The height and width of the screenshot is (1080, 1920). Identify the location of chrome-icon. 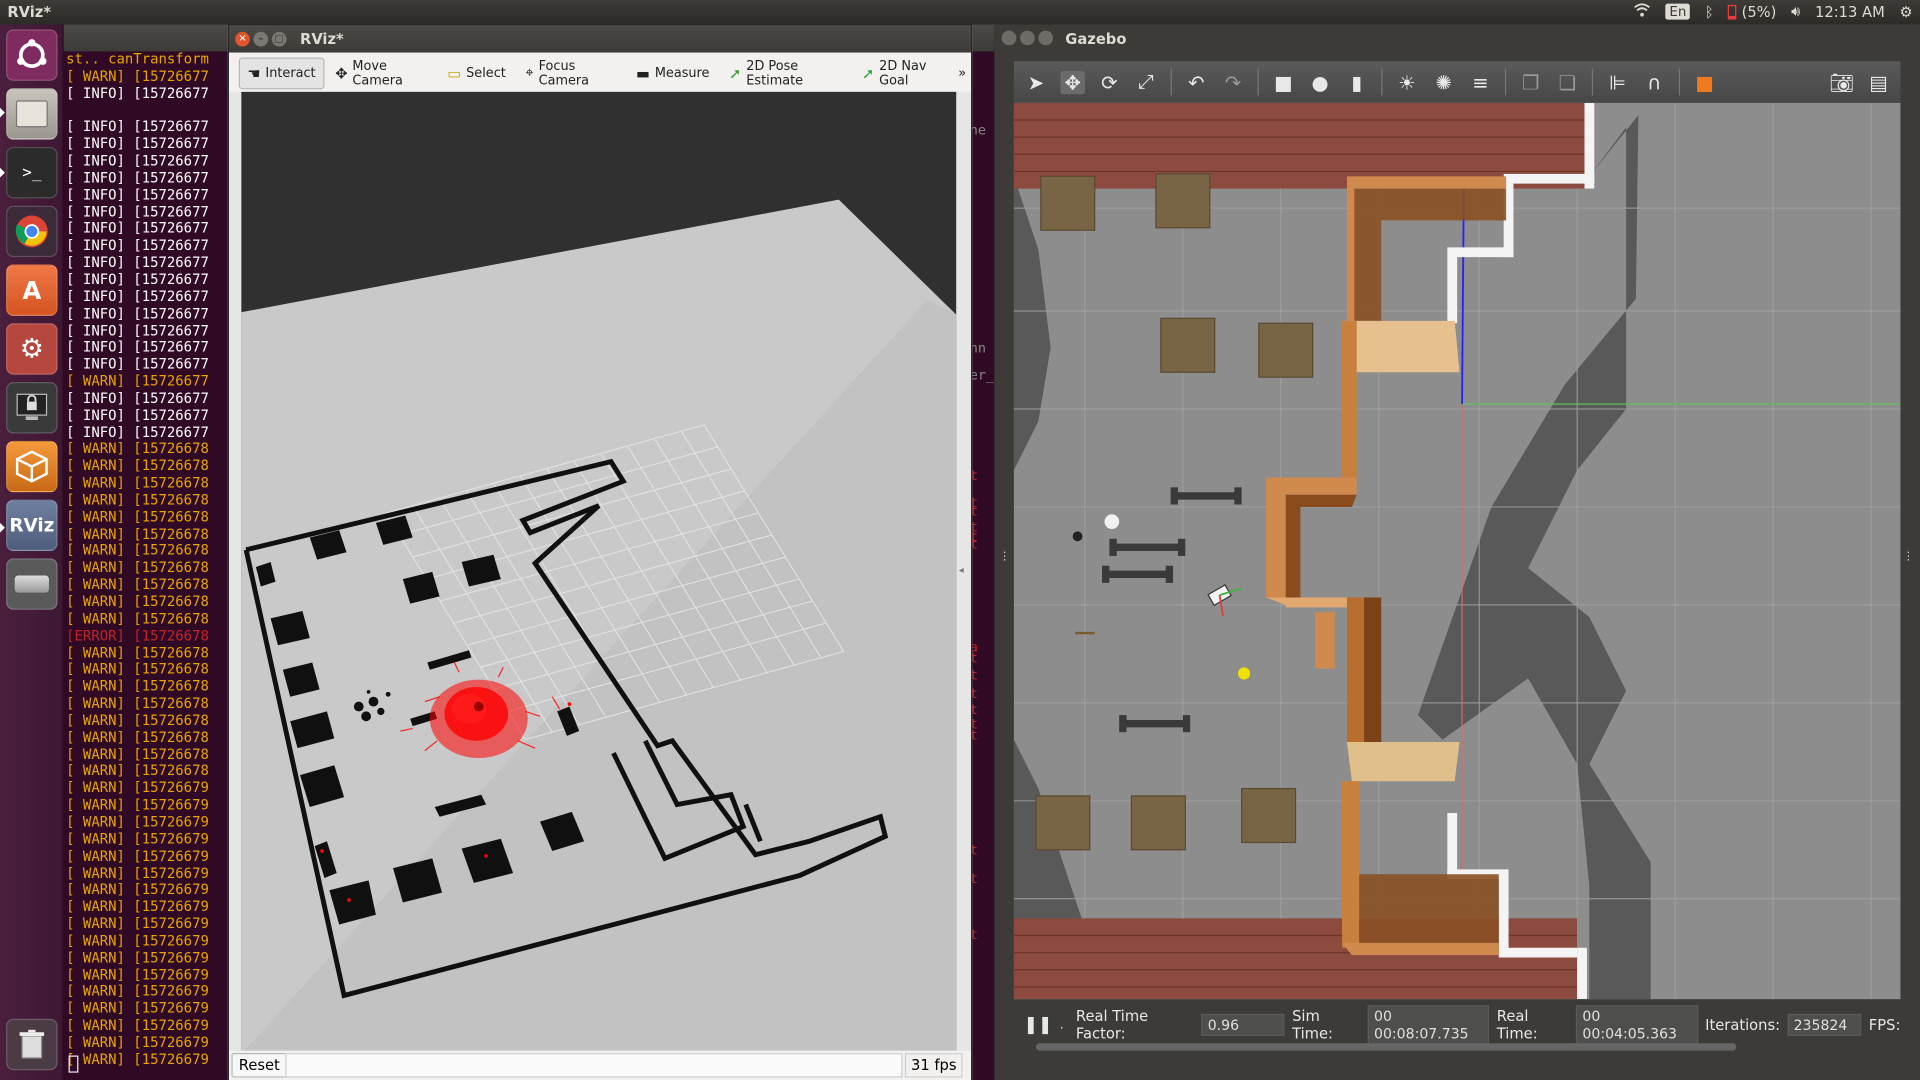
(32, 231).